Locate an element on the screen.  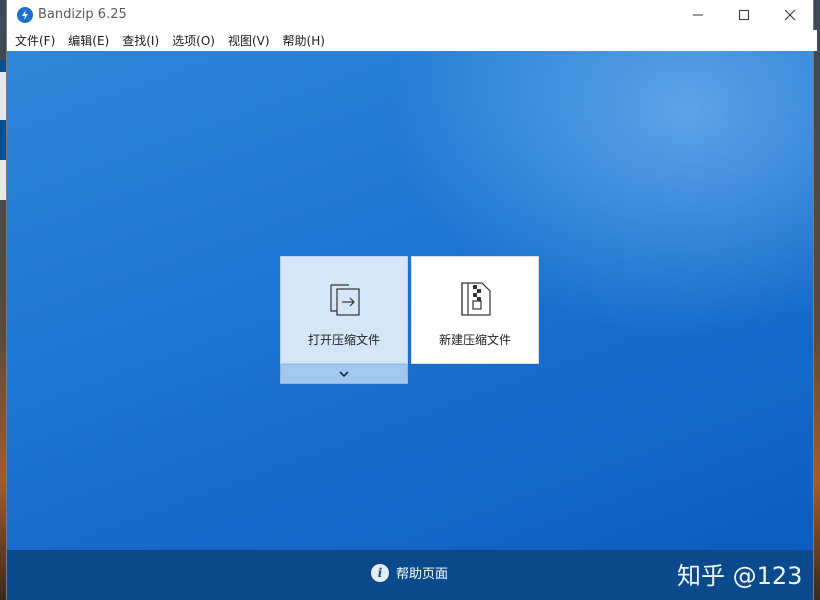
new-archive-label: 新建压缩文件 is located at coordinates (474, 340).